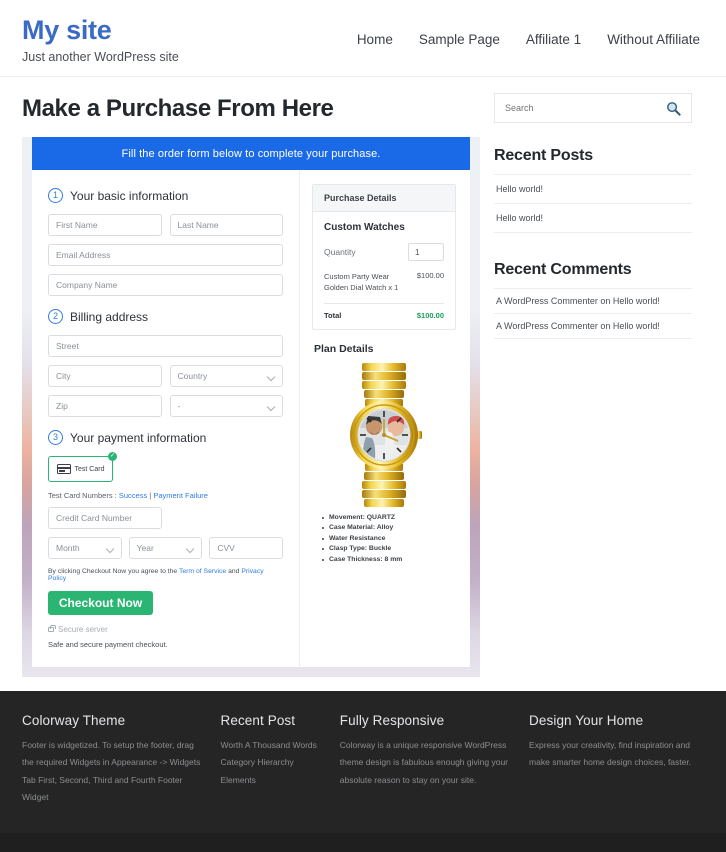 The image size is (726, 852). What do you see at coordinates (105, 225) in the screenshot?
I see `first-name-input: First Name` at bounding box center [105, 225].